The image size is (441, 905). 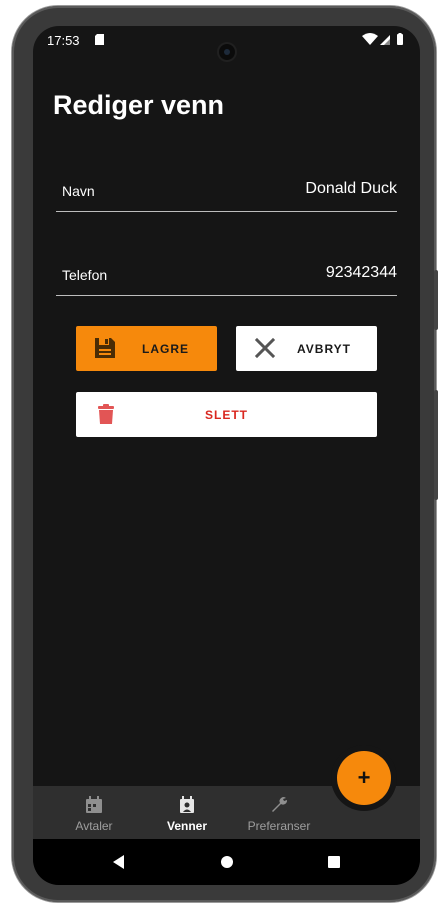 What do you see at coordinates (280, 804) in the screenshot?
I see `wrench-icon` at bounding box center [280, 804].